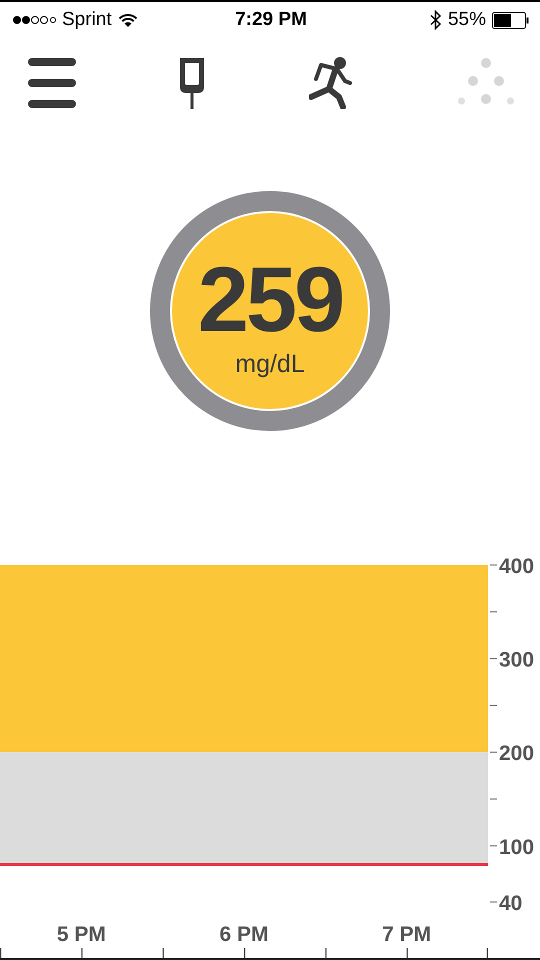 Image resolution: width=540 pixels, height=960 pixels. What do you see at coordinates (516, 660) in the screenshot?
I see `y-axis-label: 300` at bounding box center [516, 660].